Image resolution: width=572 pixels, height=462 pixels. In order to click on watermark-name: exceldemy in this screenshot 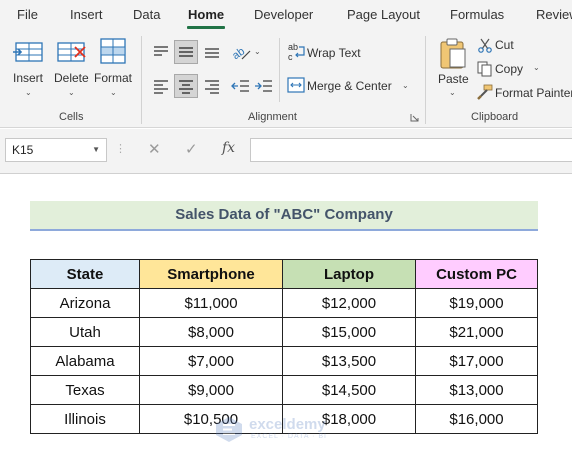, I will do `click(287, 424)`.